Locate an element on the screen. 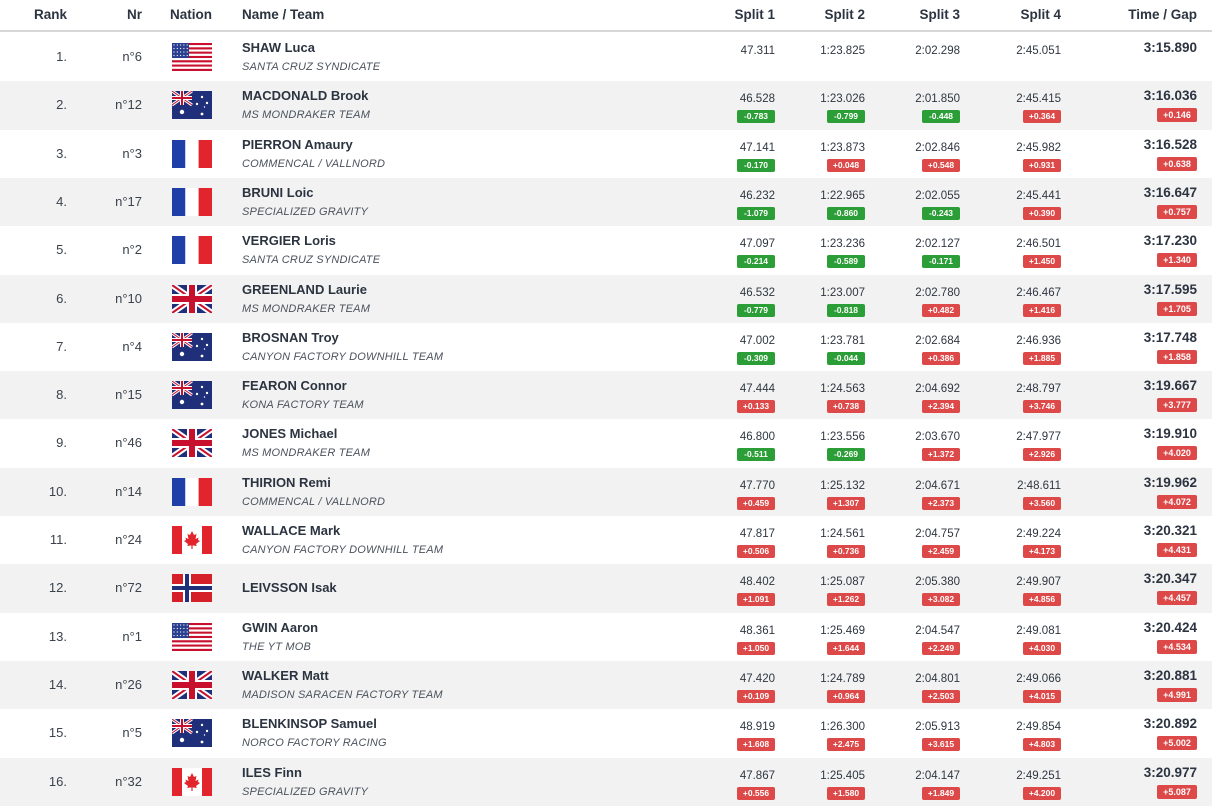 This screenshot has width=1212, height=808. finish-cell: 3:19.962 +4.072 is located at coordinates (1137, 492).